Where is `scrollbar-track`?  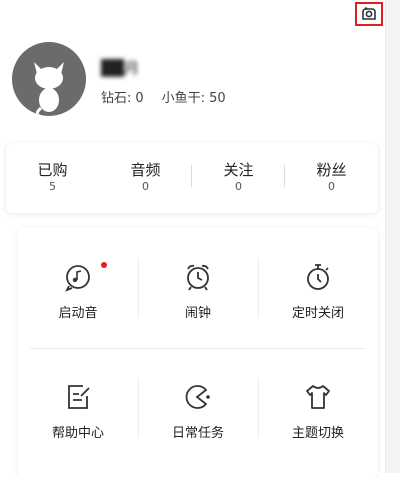
scrollbar-track is located at coordinates (392, 236).